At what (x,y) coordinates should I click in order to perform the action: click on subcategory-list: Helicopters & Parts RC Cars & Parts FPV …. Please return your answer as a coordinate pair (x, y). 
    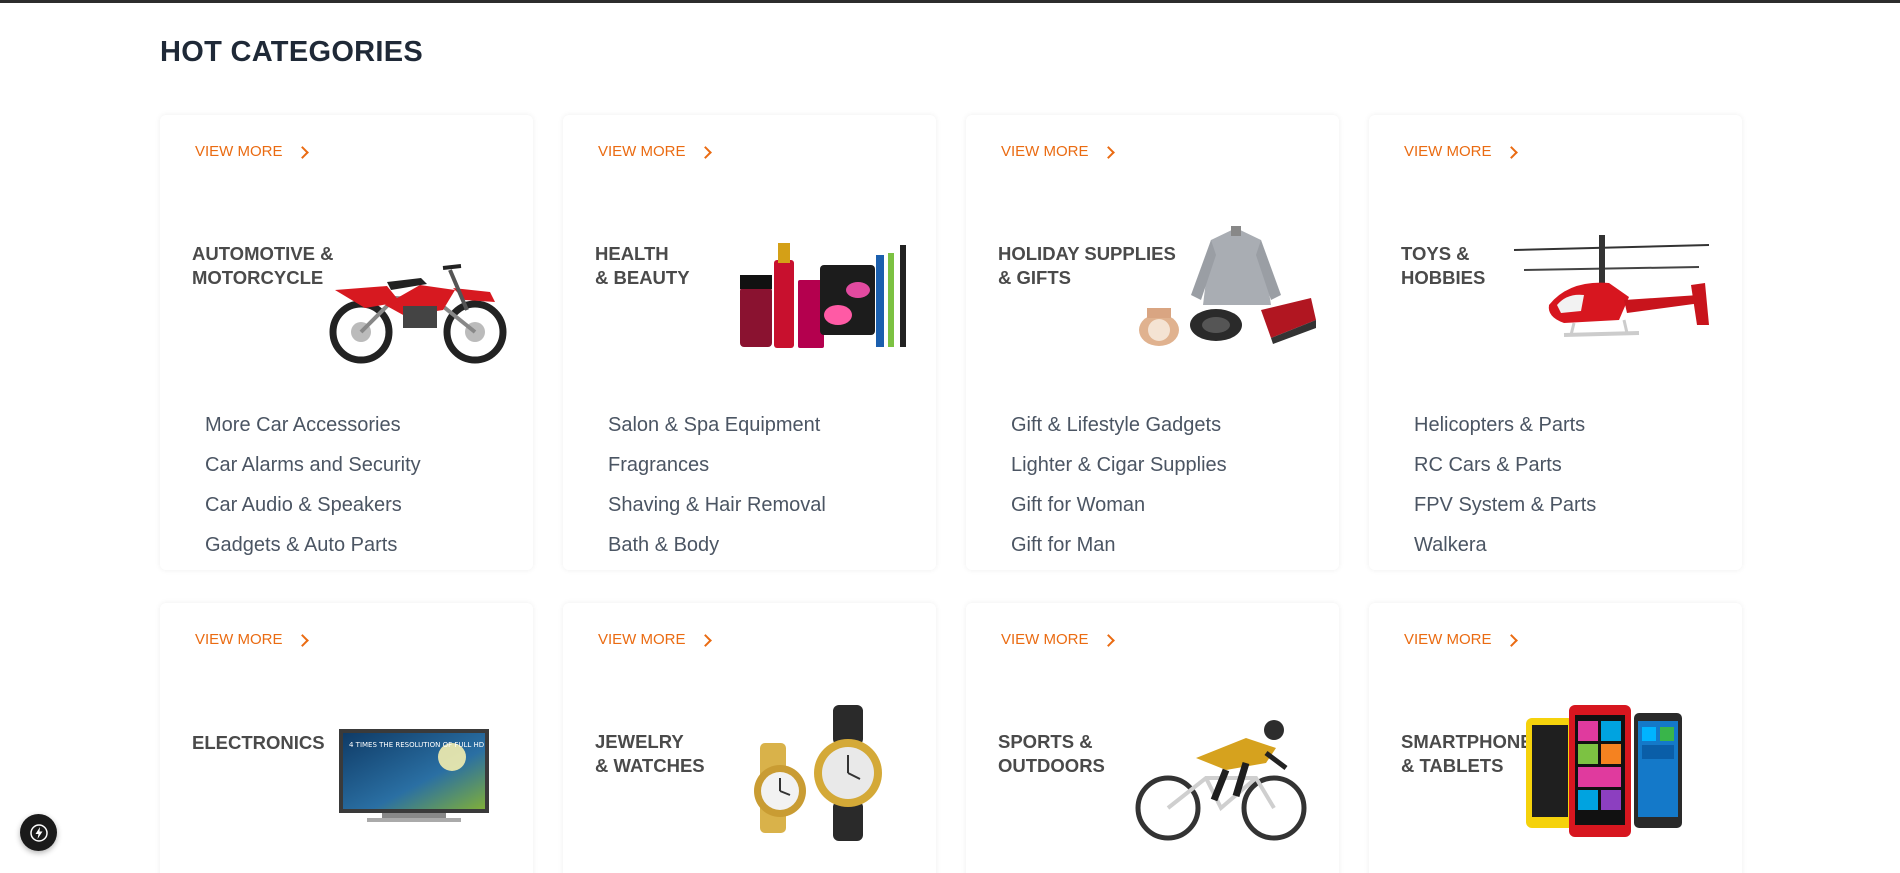
    Looking at the image, I should click on (1505, 485).